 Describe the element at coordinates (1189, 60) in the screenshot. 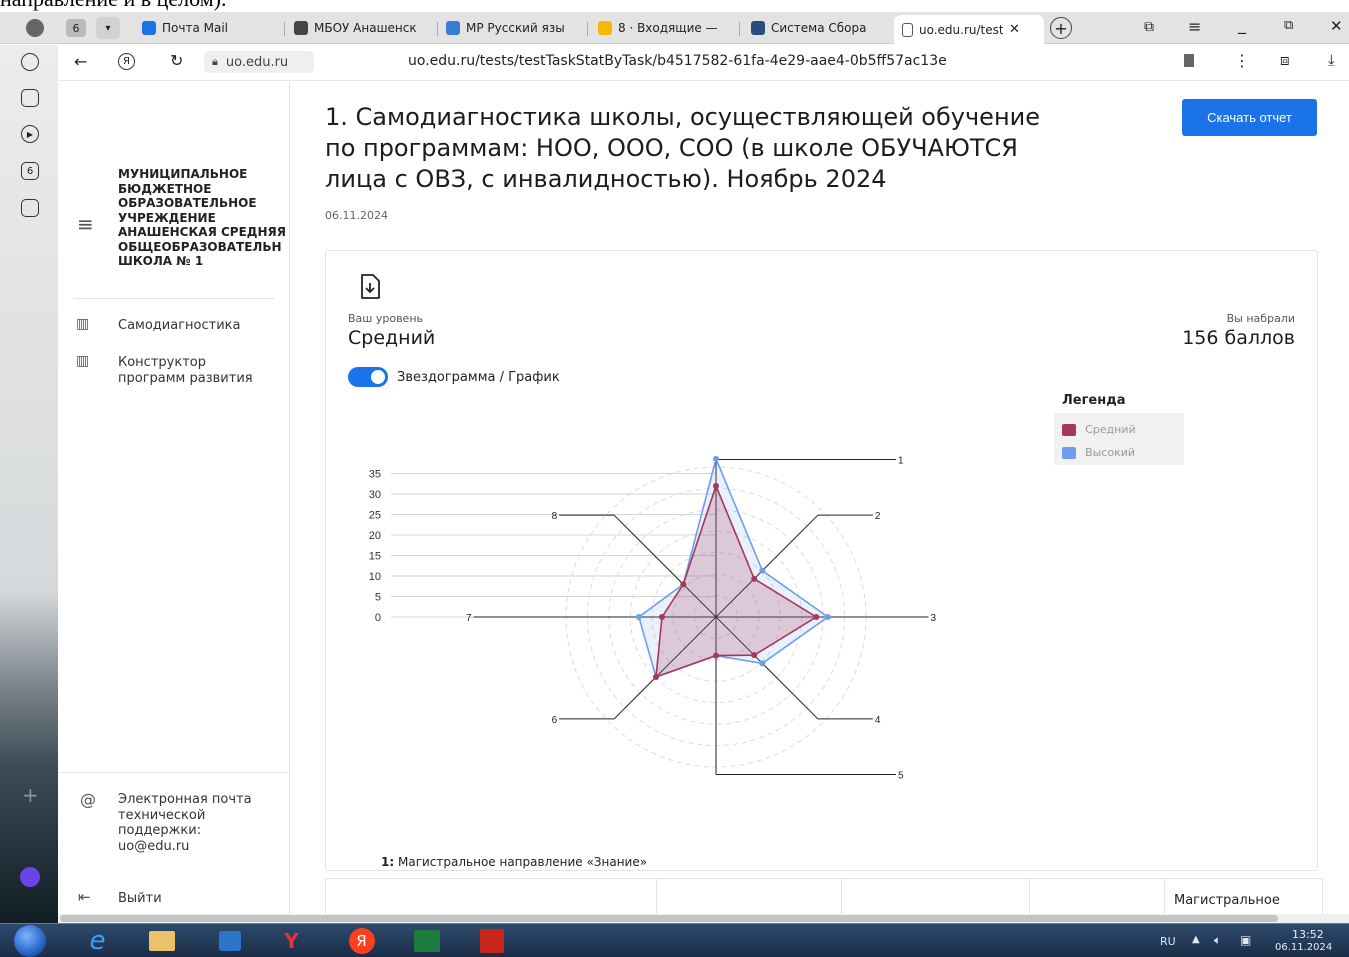

I see `bookmark-icon` at that location.